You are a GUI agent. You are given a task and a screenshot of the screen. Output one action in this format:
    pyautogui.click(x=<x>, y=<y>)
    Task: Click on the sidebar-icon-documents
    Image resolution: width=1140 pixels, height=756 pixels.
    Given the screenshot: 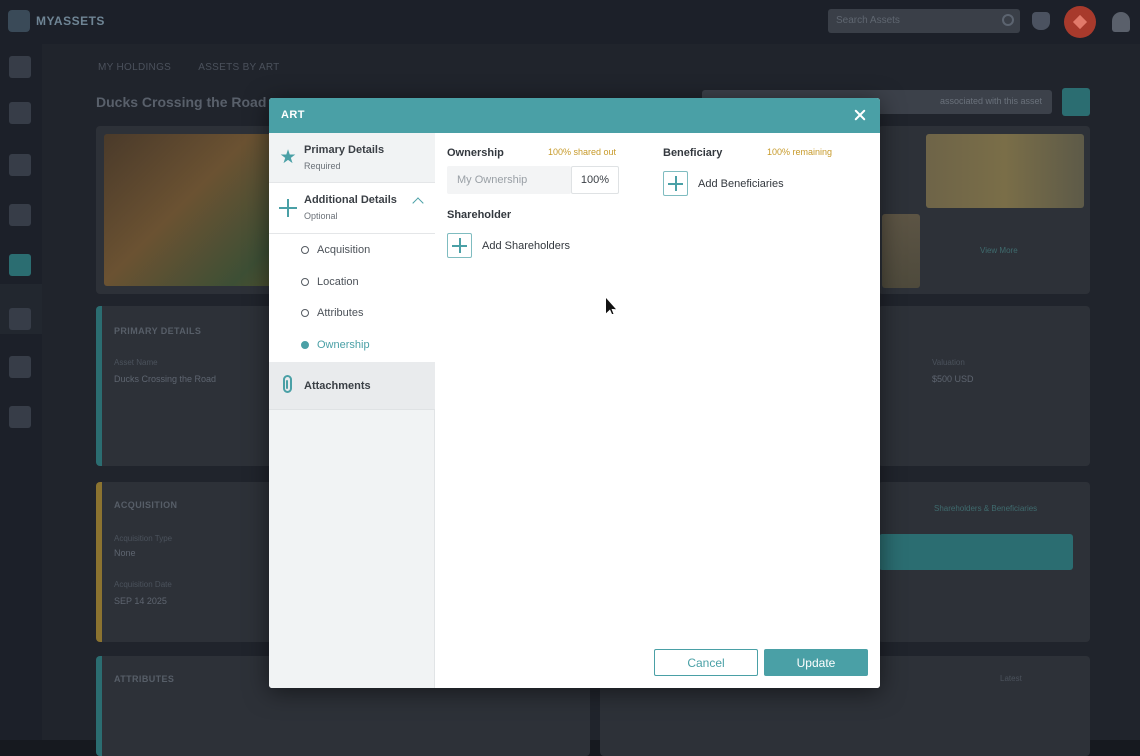 What is the action you would take?
    pyautogui.click(x=20, y=215)
    